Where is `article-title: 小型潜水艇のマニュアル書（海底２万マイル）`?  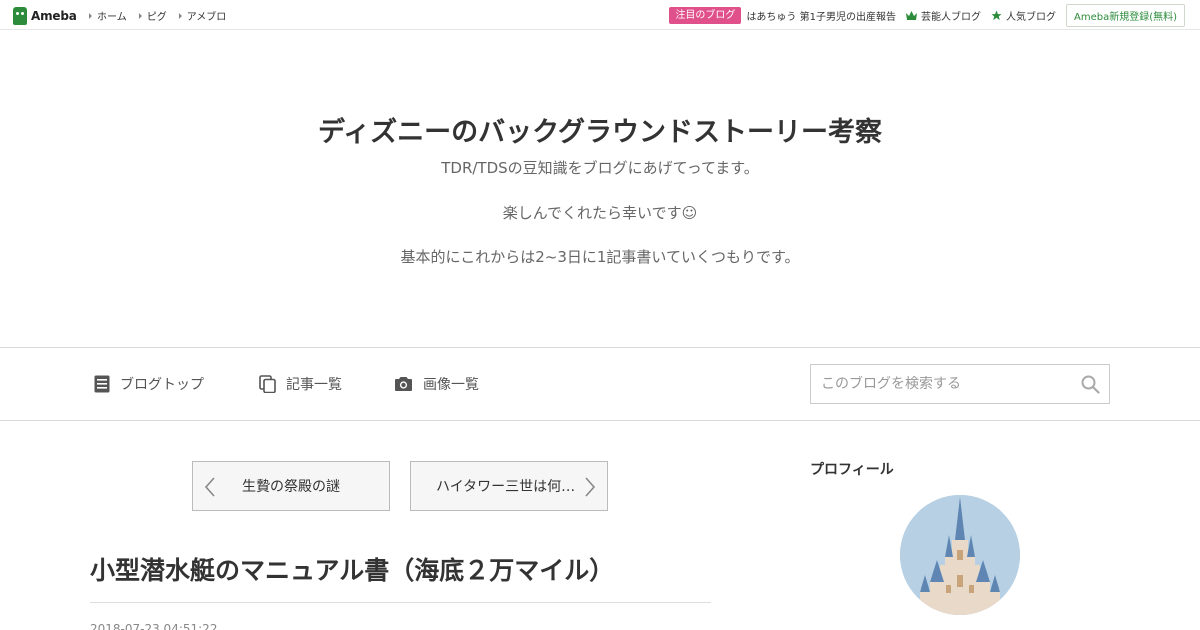 article-title: 小型潜水艇のマニュアル書（海底２万マイル） is located at coordinates (352, 569).